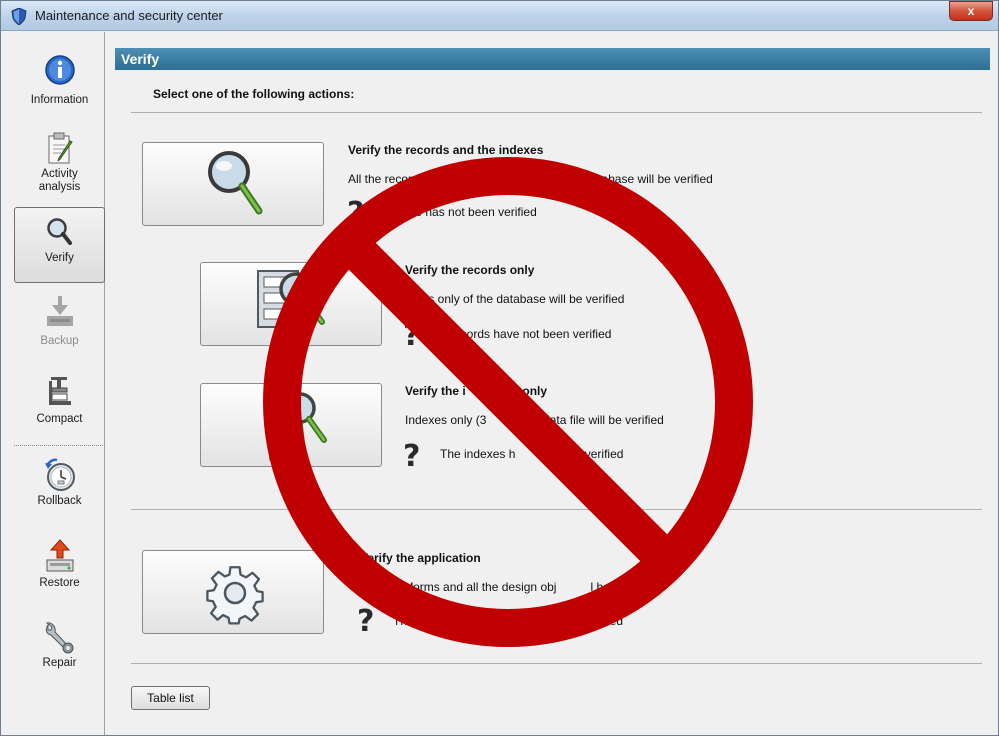  What do you see at coordinates (170, 698) in the screenshot?
I see `table-list-button: Table list` at bounding box center [170, 698].